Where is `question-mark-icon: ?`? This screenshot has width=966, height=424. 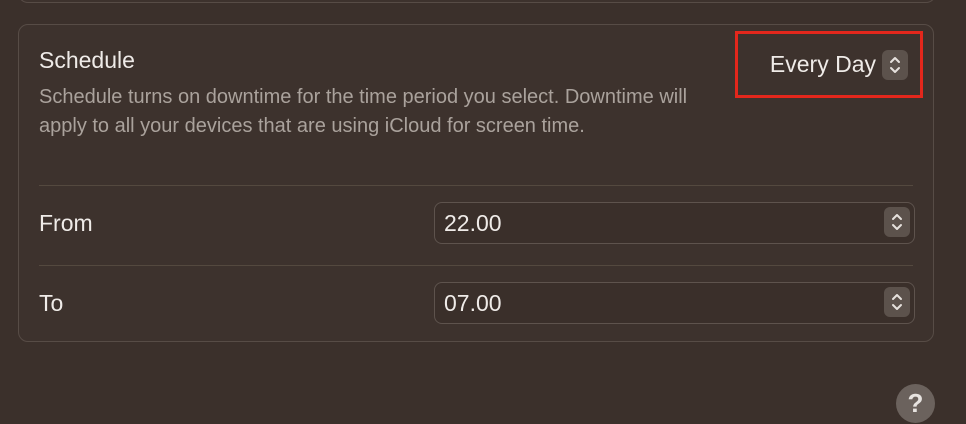 question-mark-icon: ? is located at coordinates (915, 403).